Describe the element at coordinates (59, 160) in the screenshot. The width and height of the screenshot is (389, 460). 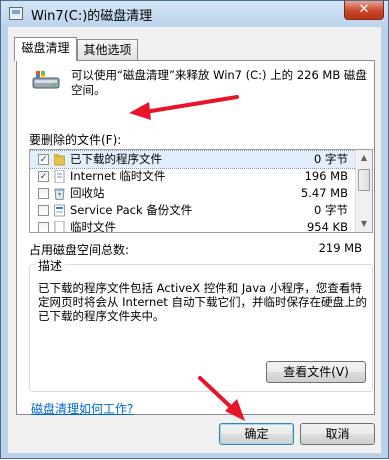
I see `folder-icon` at that location.